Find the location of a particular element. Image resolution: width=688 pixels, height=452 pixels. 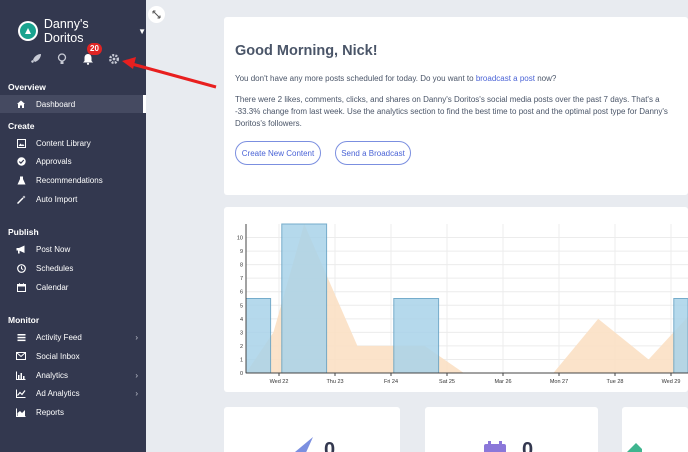

greeting-text: now? is located at coordinates (547, 78).